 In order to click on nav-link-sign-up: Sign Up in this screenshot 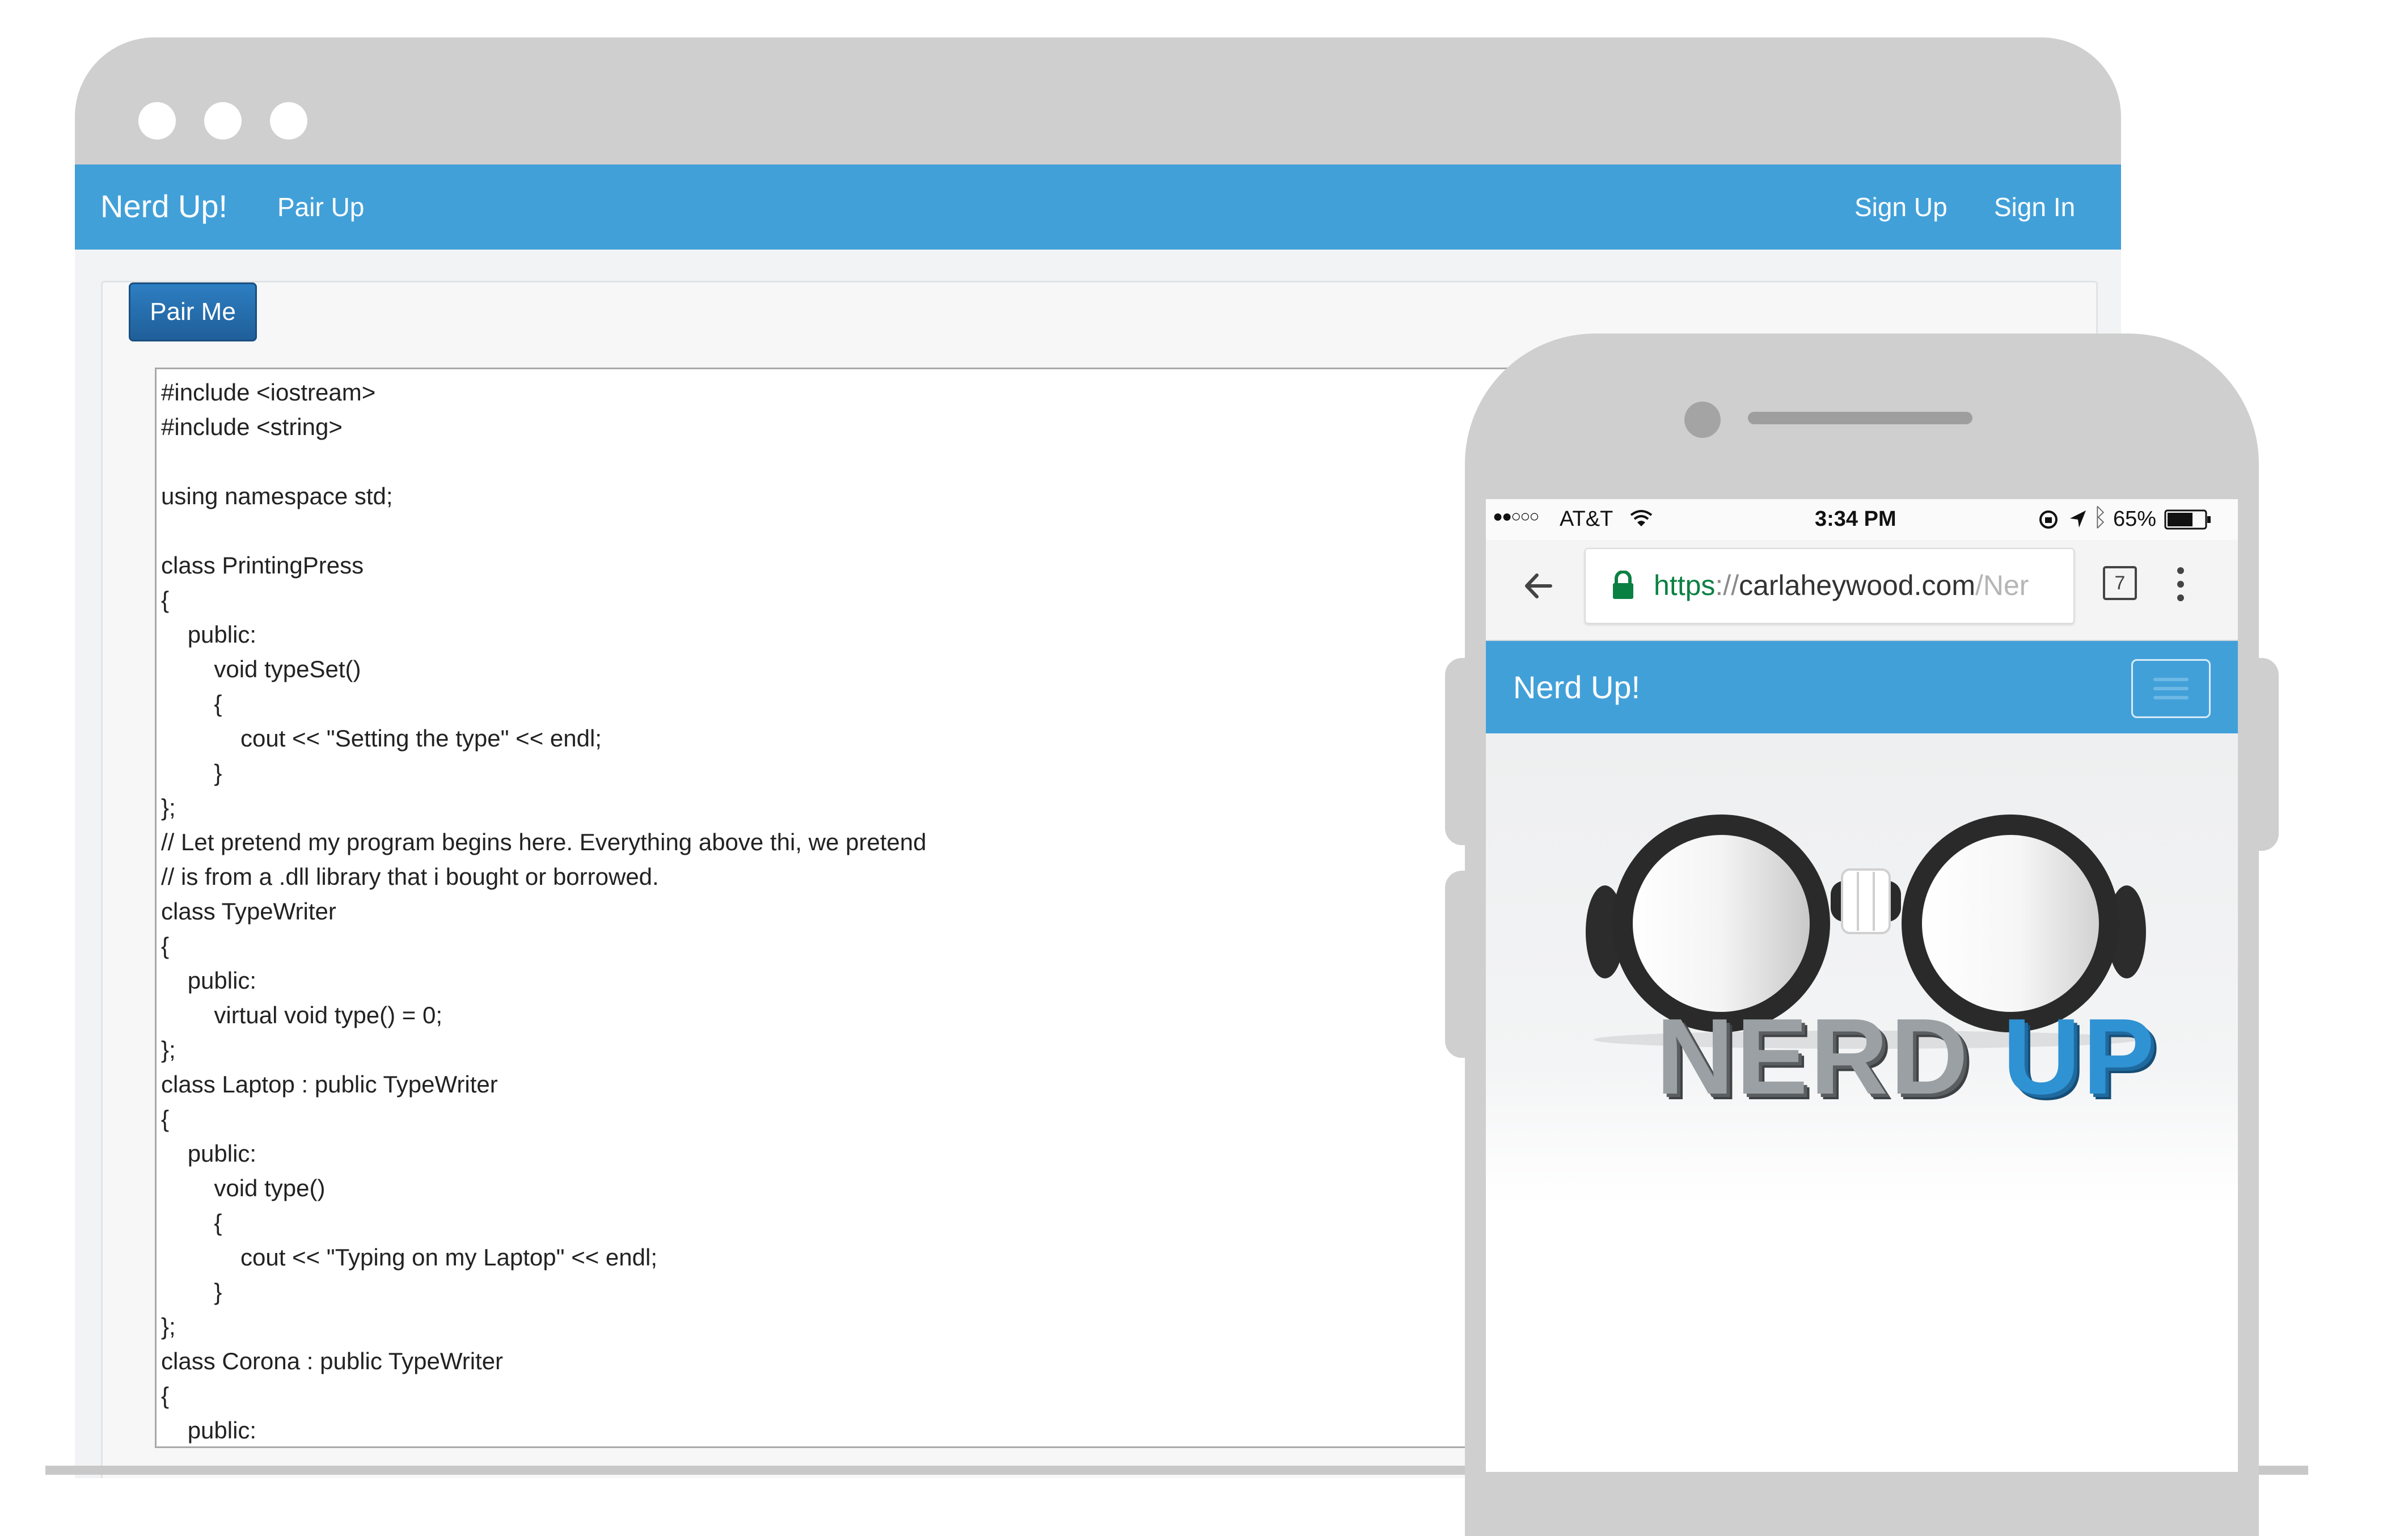, I will do `click(1900, 207)`.